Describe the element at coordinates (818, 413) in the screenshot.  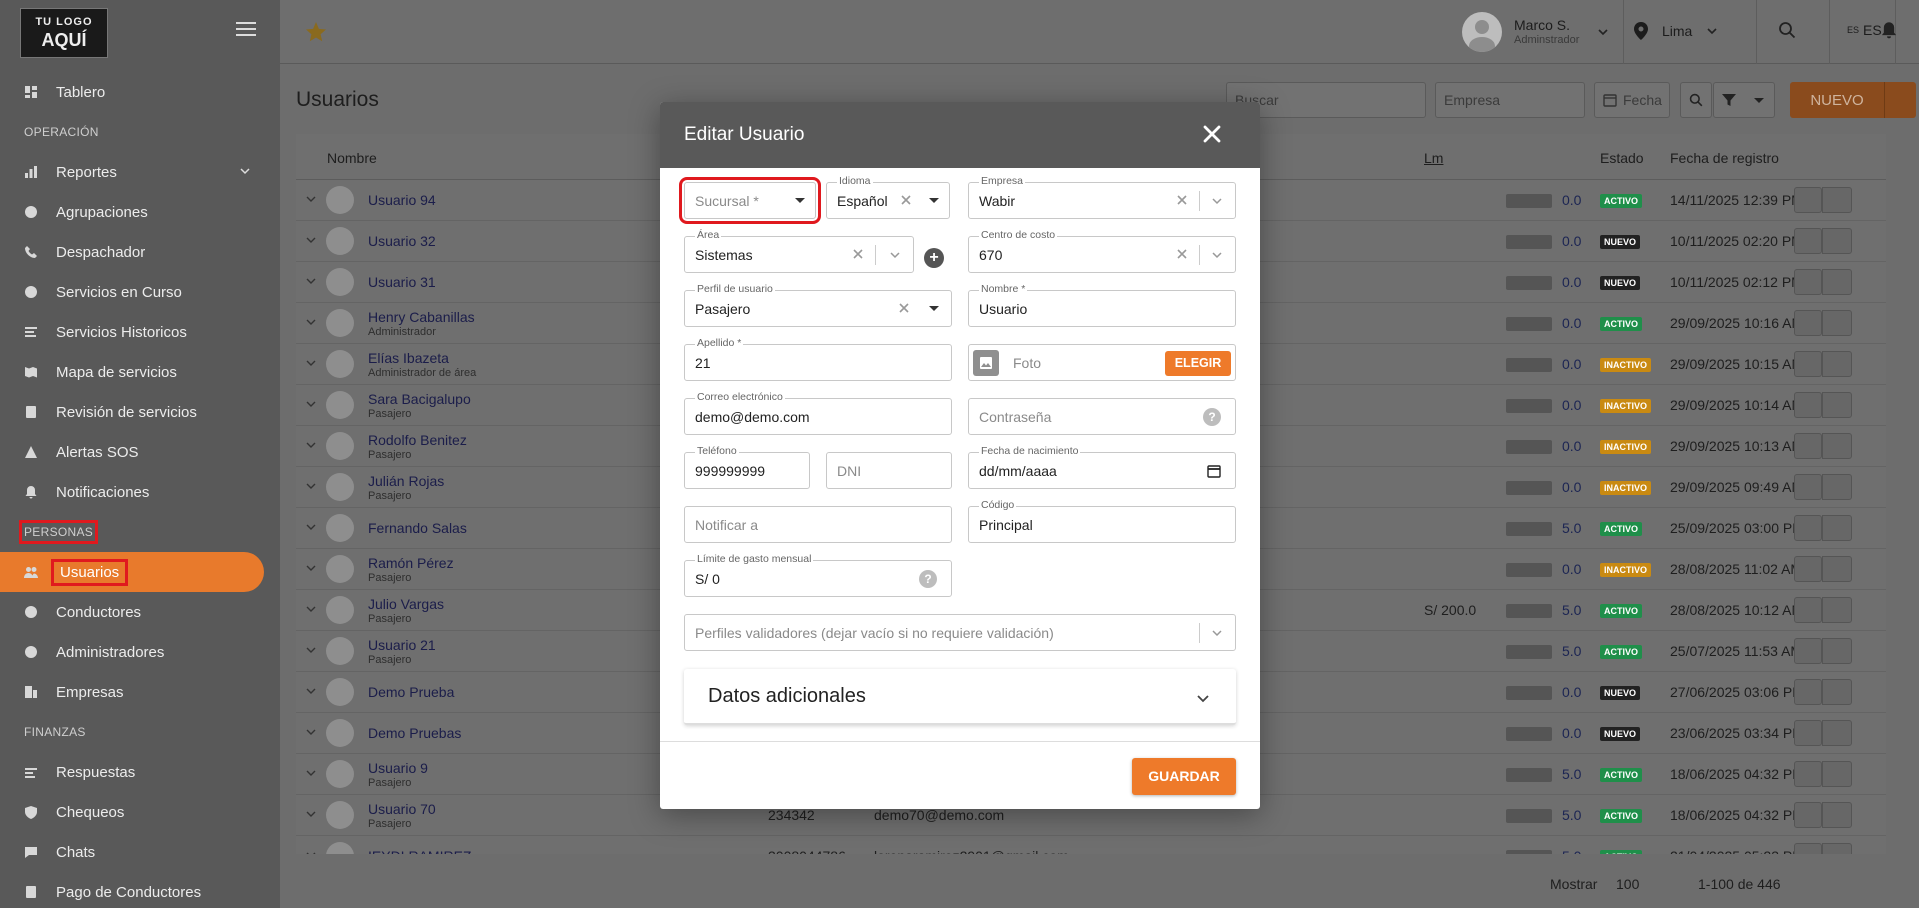
I see `email-field: Correo electrónico demo@demo.com` at that location.